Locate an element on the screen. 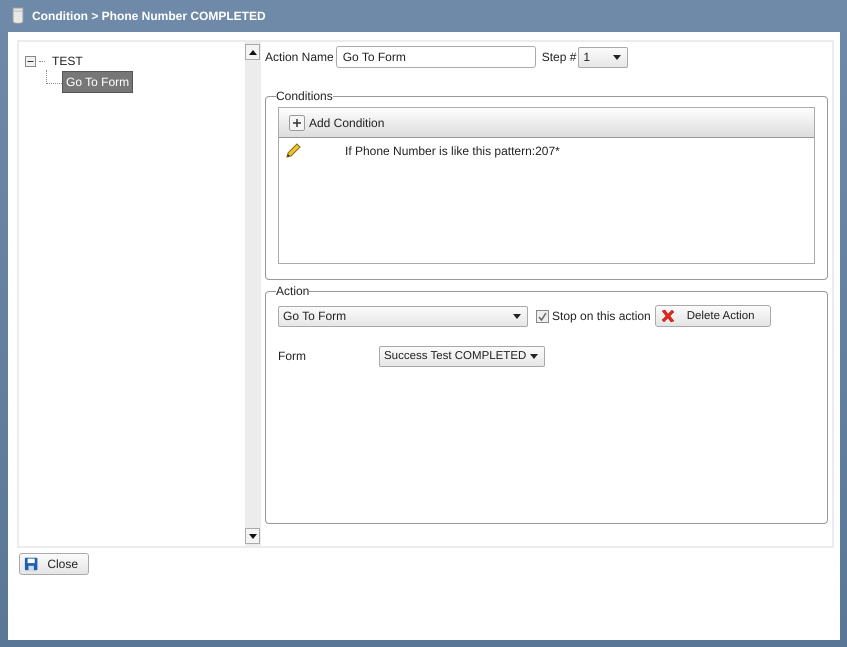 Image resolution: width=847 pixels, height=647 pixels. close-button: Close is located at coordinates (54, 564).